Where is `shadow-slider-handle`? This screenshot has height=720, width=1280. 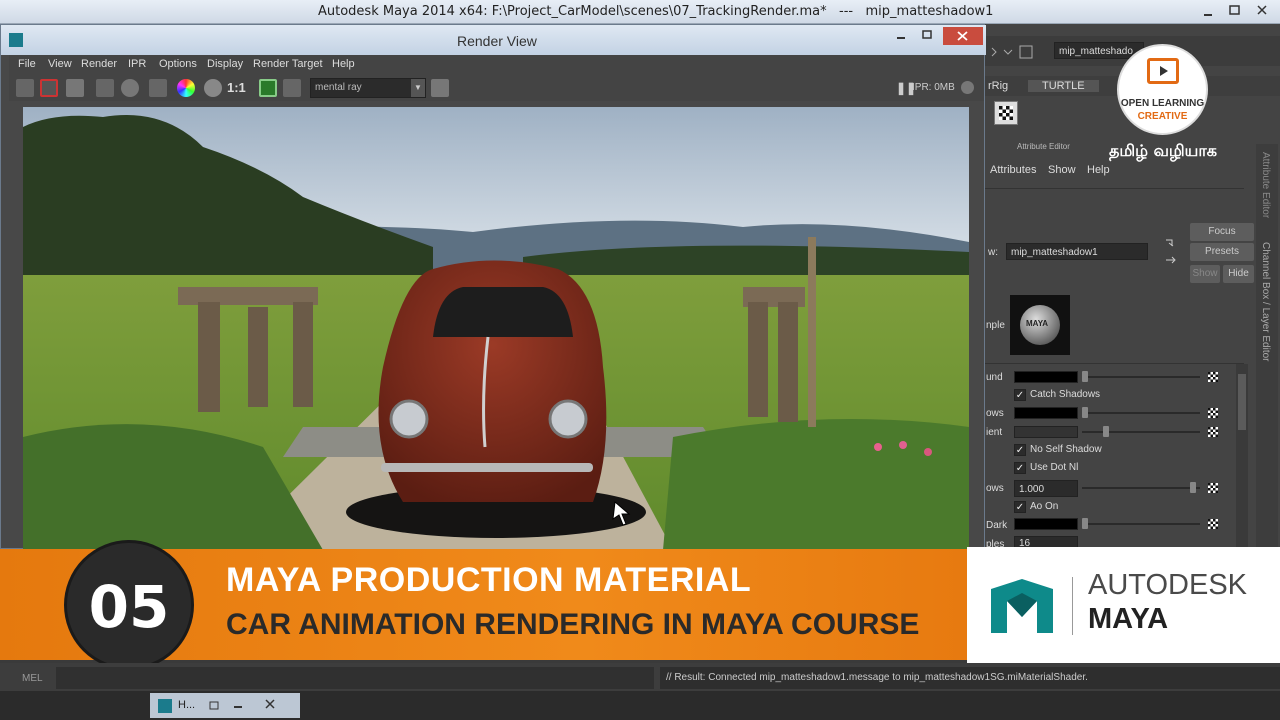 shadow-slider-handle is located at coordinates (1085, 412).